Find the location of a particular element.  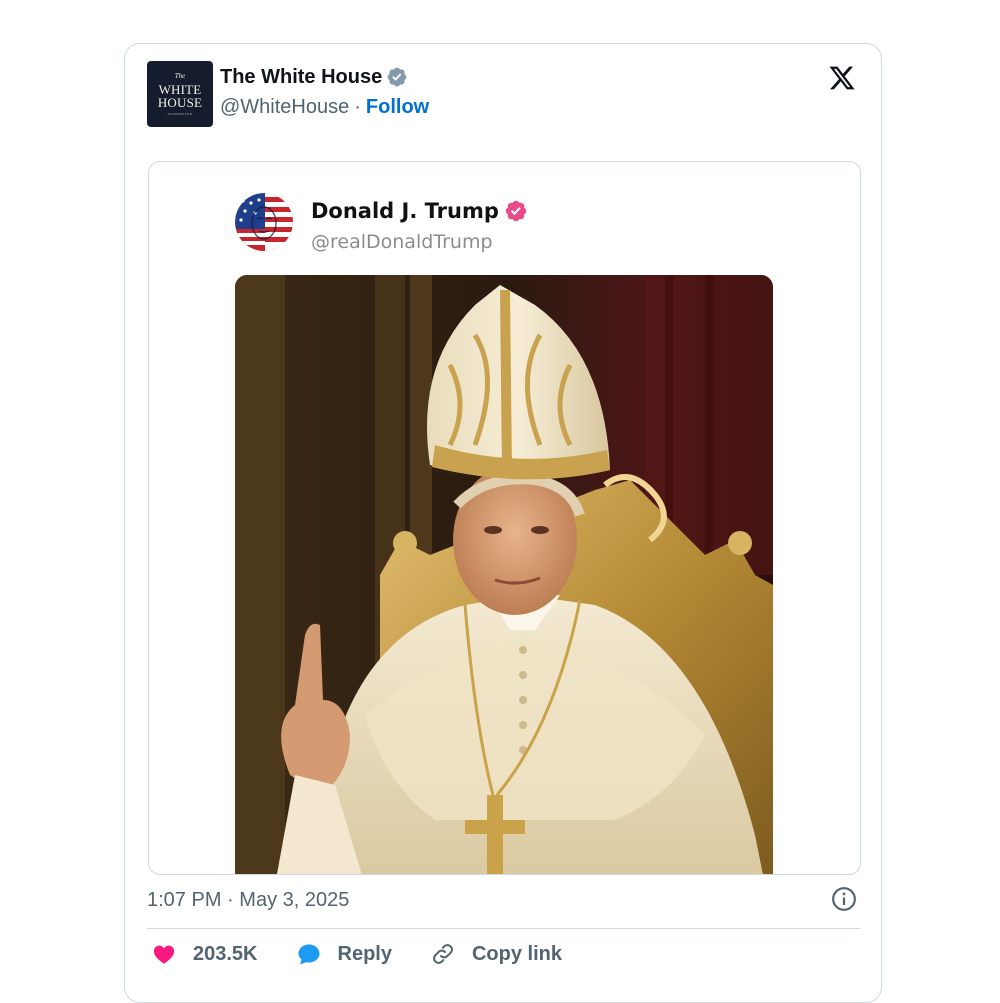

flag-face-avatar is located at coordinates (264, 222).